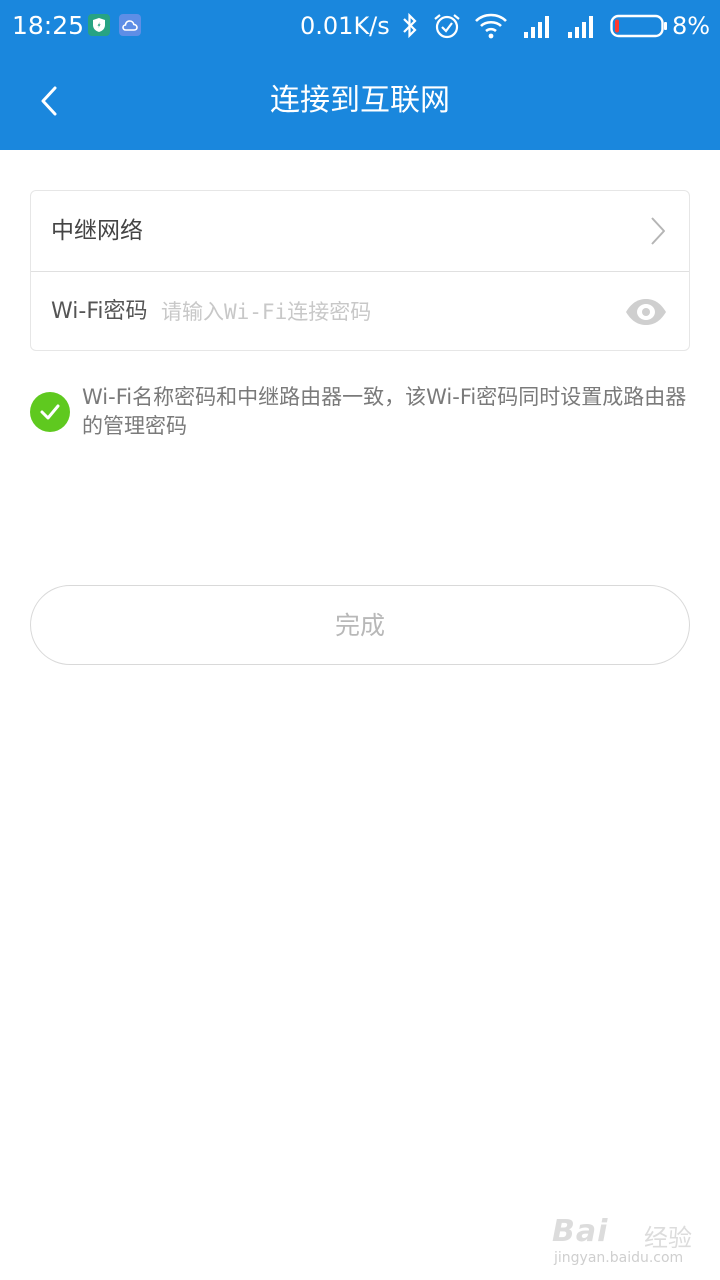 This screenshot has width=720, height=1280. Describe the element at coordinates (491, 28) in the screenshot. I see `wifi-icon` at that location.